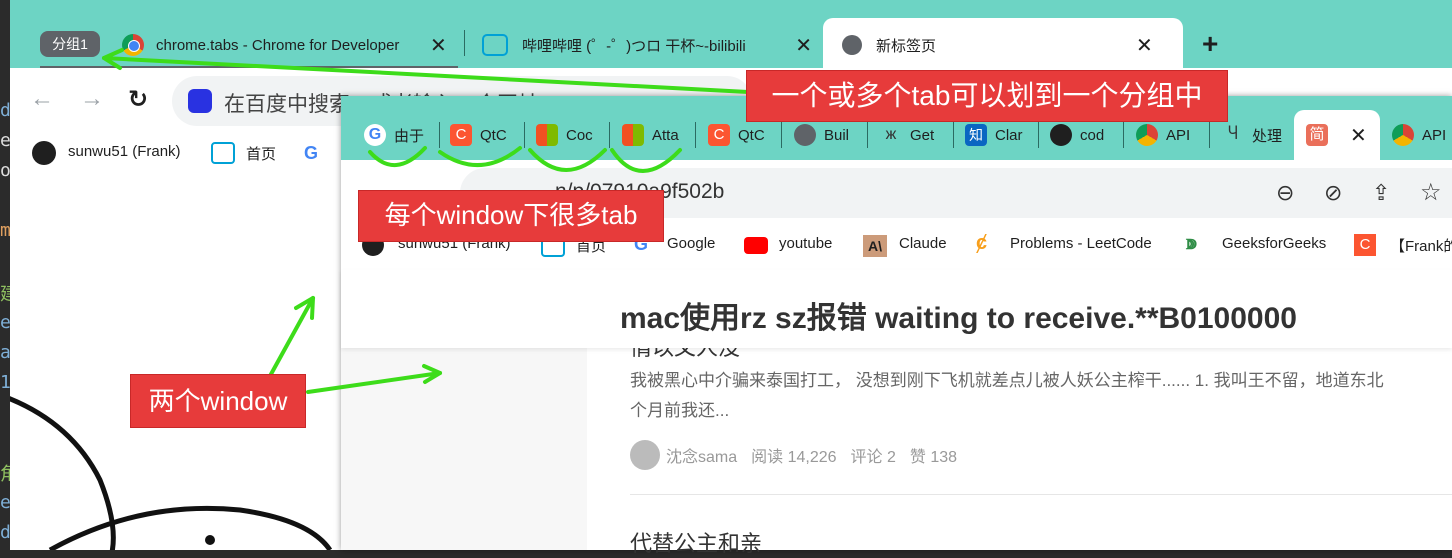 The image size is (1452, 558). Describe the element at coordinates (987, 96) in the screenshot. I see `annotation-group-label: 一个或多个tab可以划到一个分组中` at that location.